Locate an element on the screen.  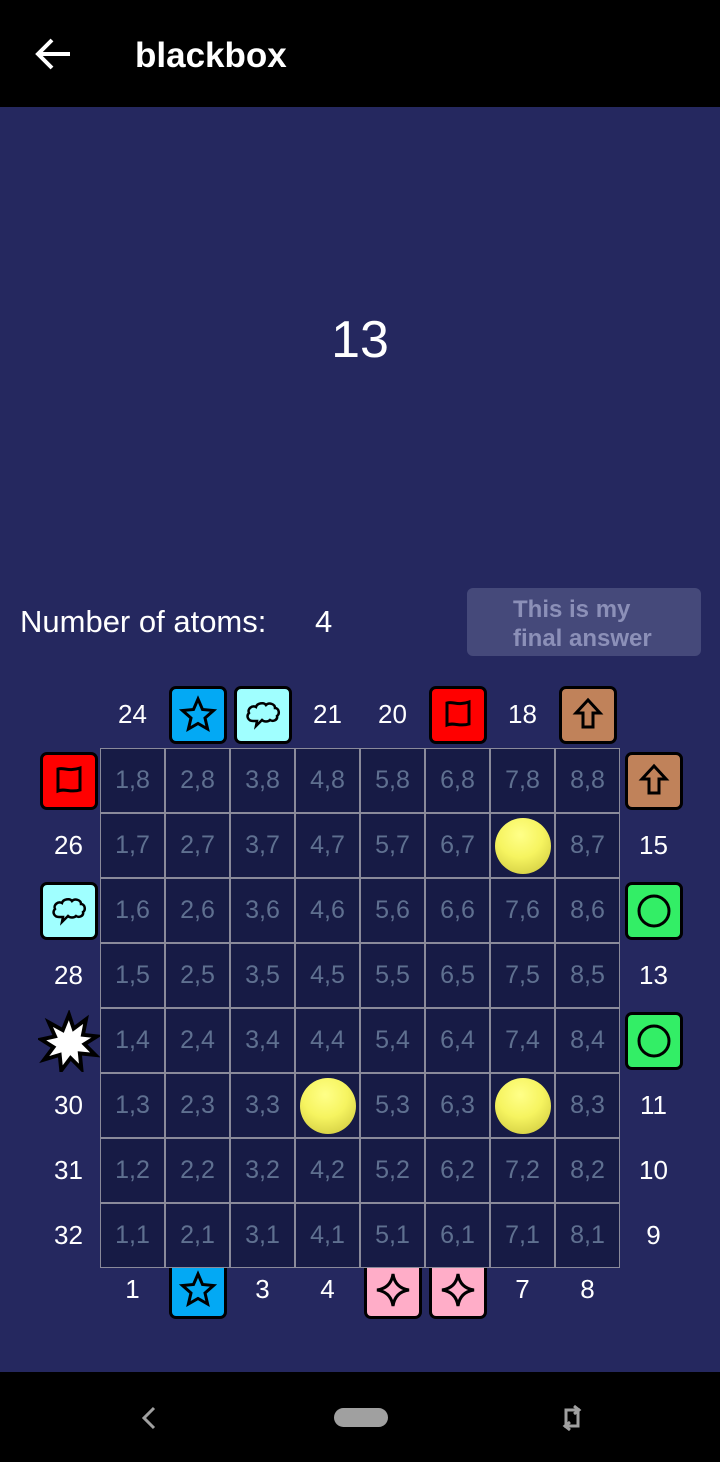
star-marker is located at coordinates (197, 714).